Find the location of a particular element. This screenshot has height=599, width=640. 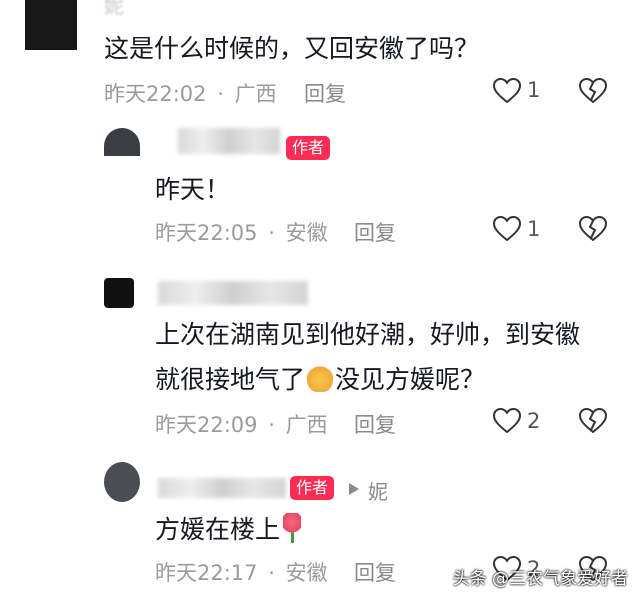

comment-meta: 昨天22:09 · 广西 is located at coordinates (241, 424).